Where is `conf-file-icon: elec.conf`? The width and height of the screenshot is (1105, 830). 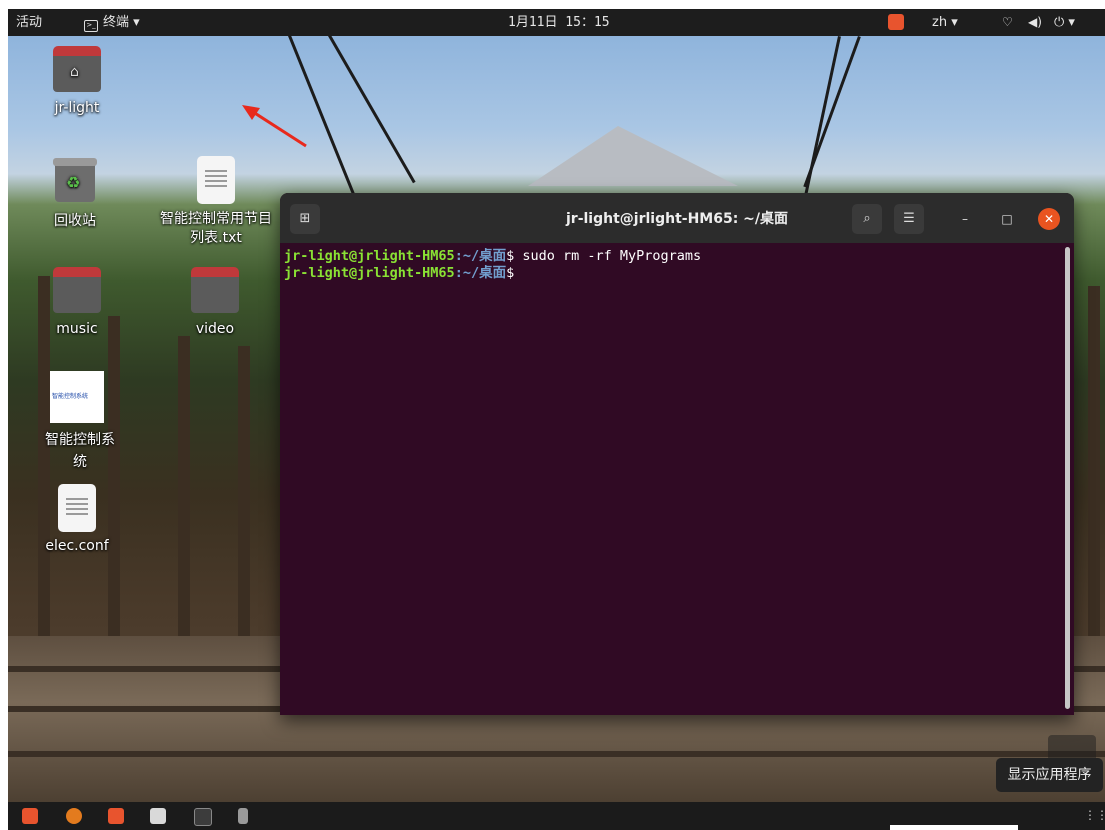 conf-file-icon: elec.conf is located at coordinates (77, 519).